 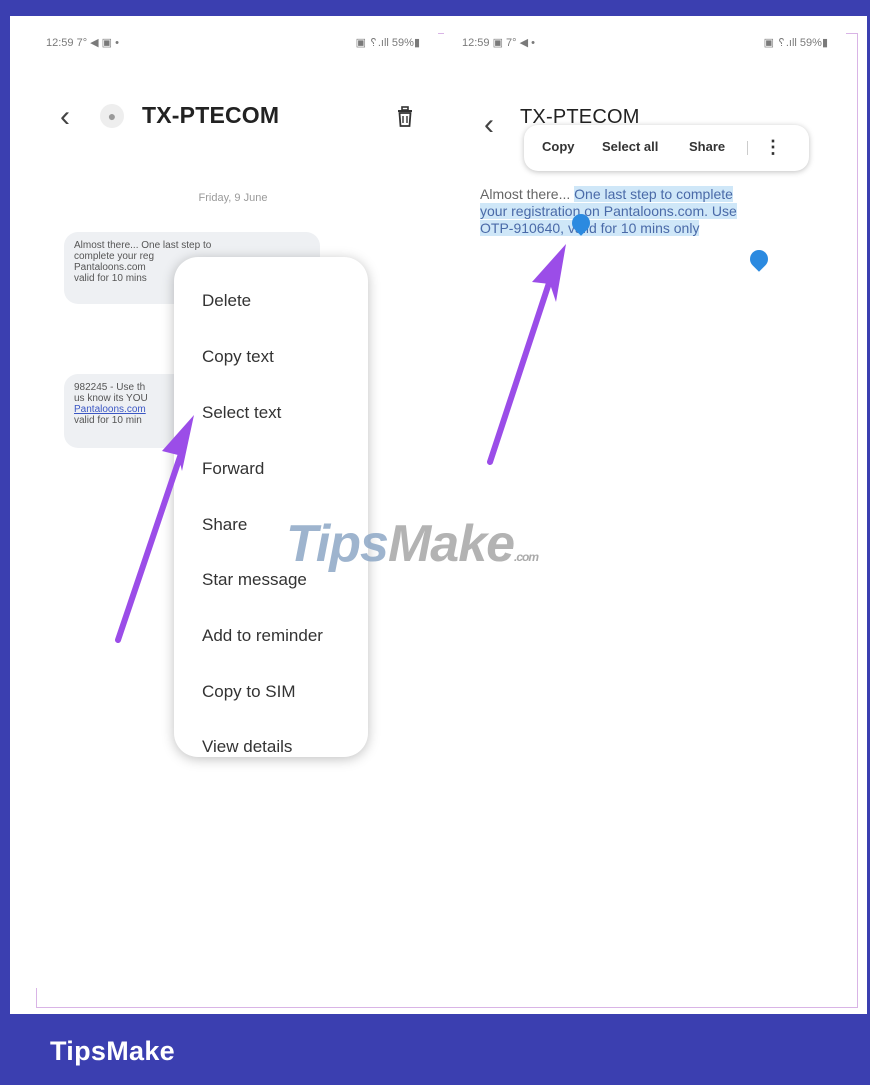 What do you see at coordinates (249, 692) in the screenshot?
I see `menu-item-copy-to-sim: Copy to SIM` at bounding box center [249, 692].